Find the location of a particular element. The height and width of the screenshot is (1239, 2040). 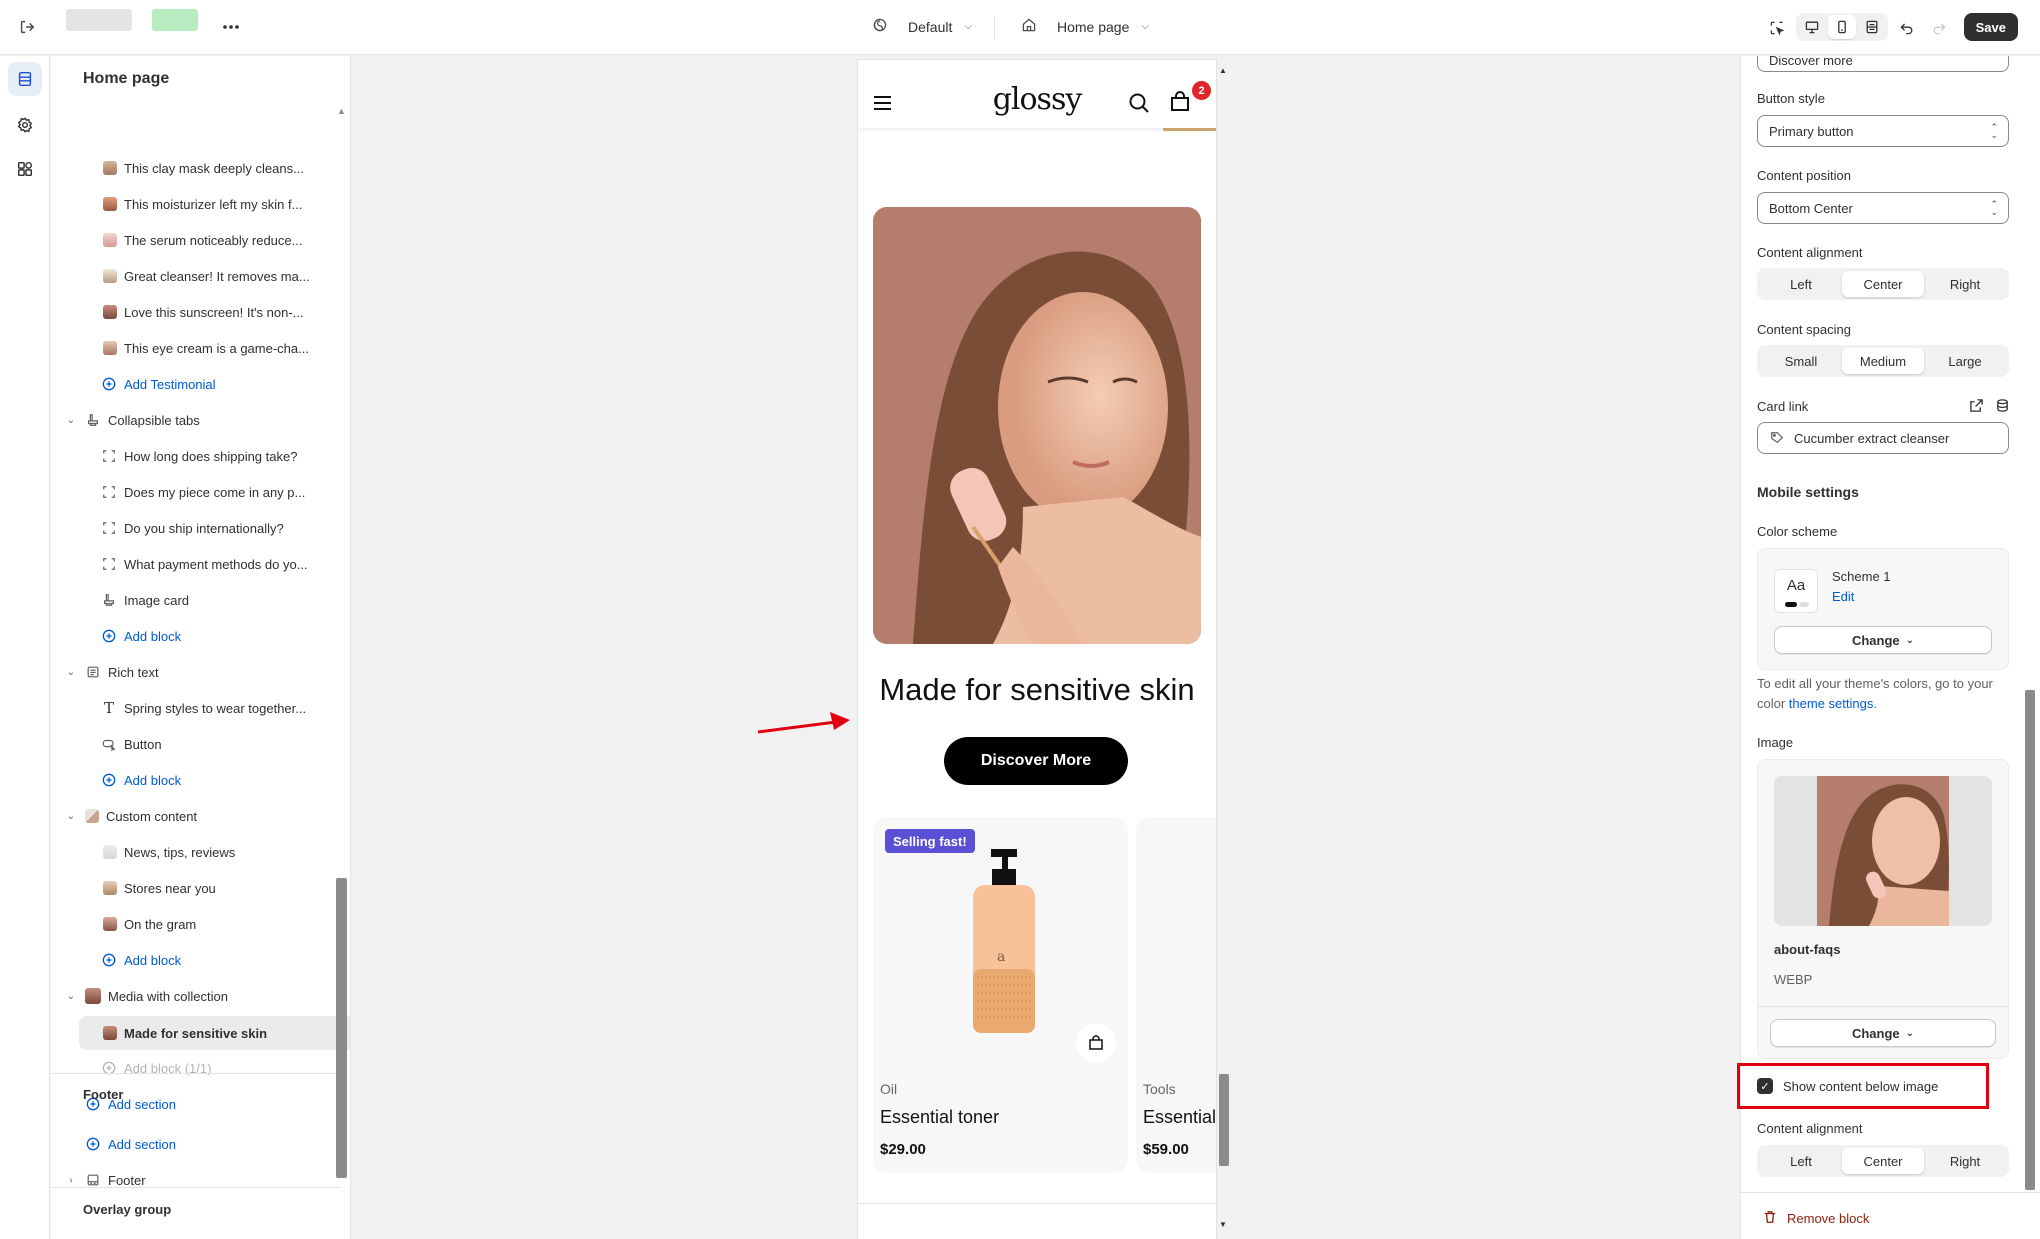

image-thumbnail is located at coordinates (1883, 851).